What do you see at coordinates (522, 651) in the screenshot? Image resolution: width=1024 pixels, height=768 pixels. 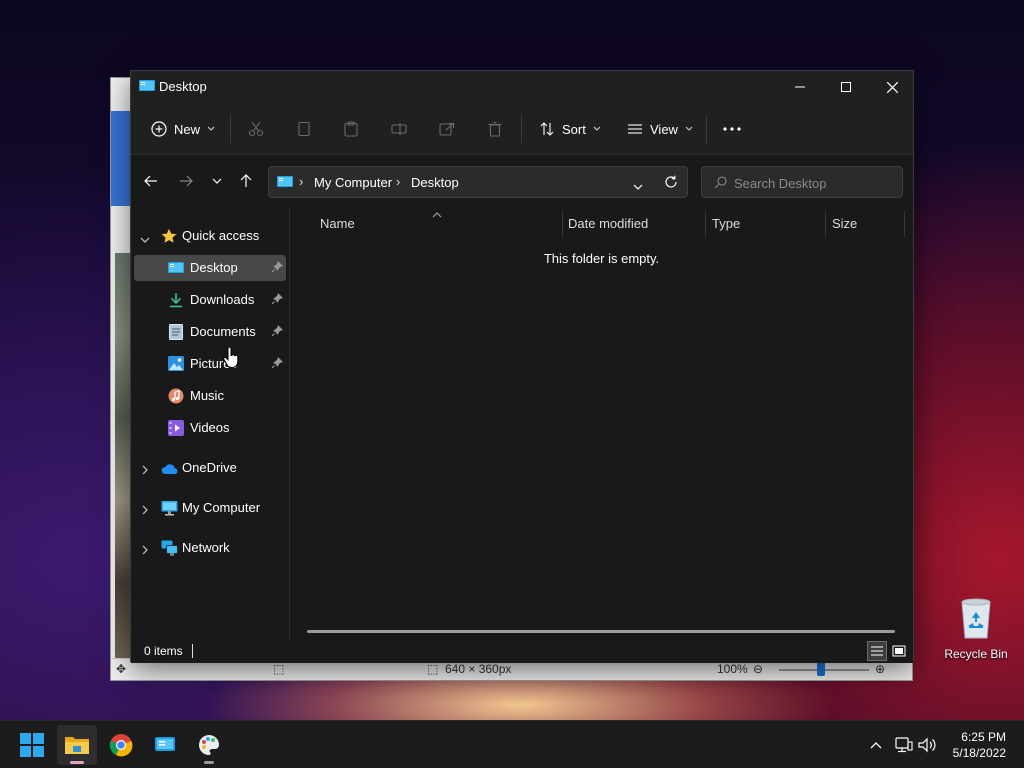 I see `status-bar: 0 items` at bounding box center [522, 651].